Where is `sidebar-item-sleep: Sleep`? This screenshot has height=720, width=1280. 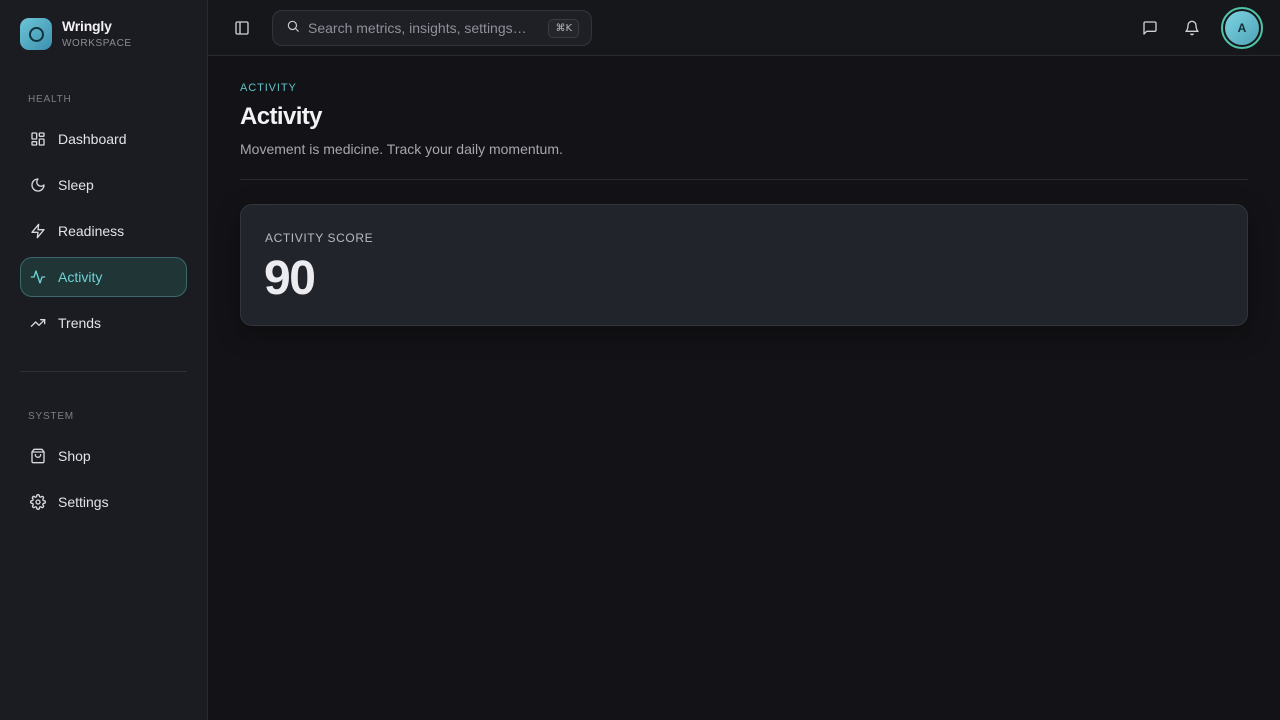 sidebar-item-sleep: Sleep is located at coordinates (103, 185).